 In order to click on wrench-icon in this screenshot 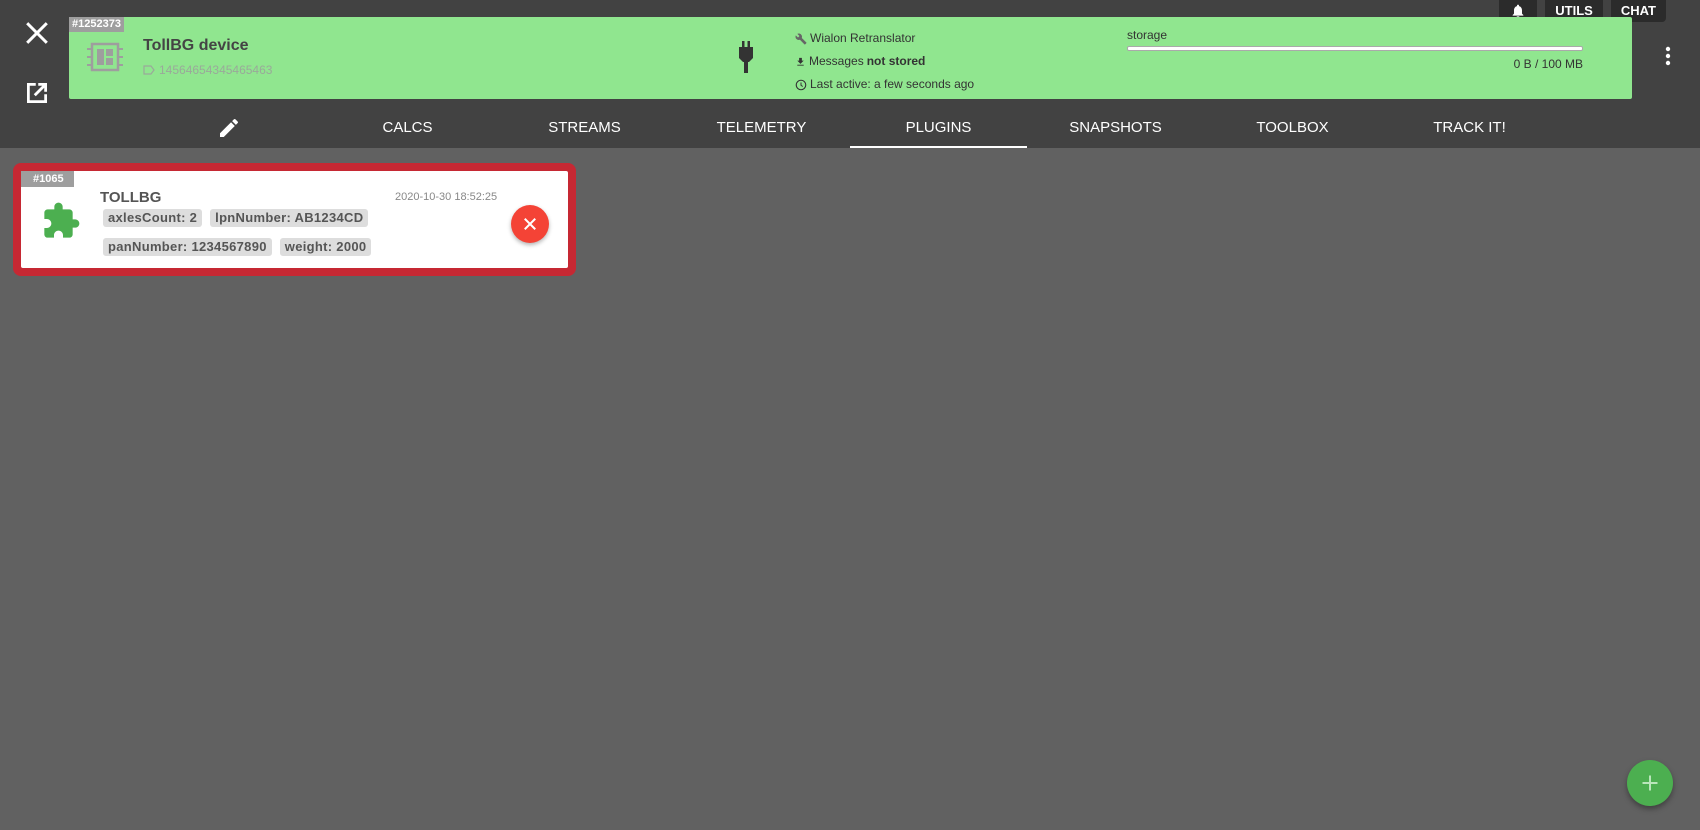, I will do `click(801, 38)`.